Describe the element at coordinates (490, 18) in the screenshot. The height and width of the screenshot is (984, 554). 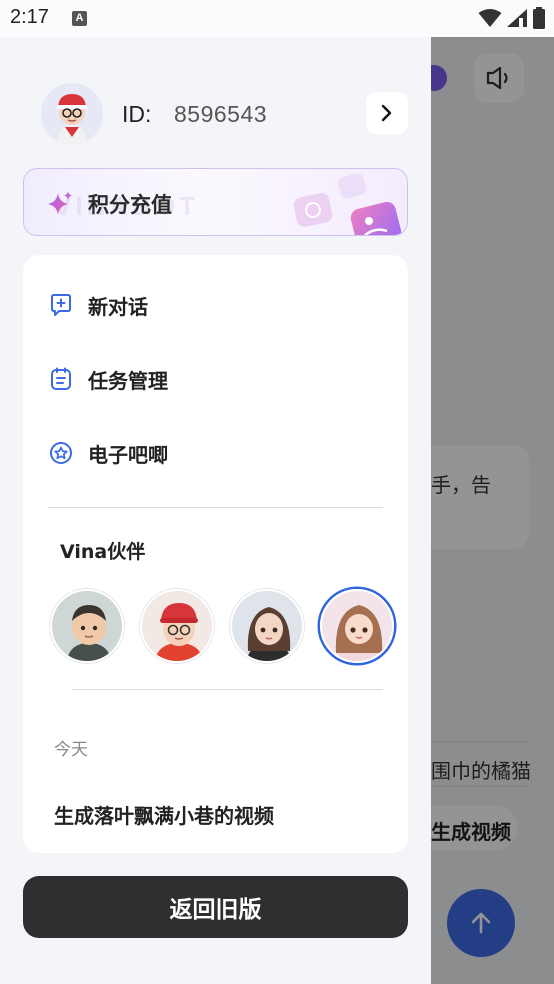
I see `wifi-icon` at that location.